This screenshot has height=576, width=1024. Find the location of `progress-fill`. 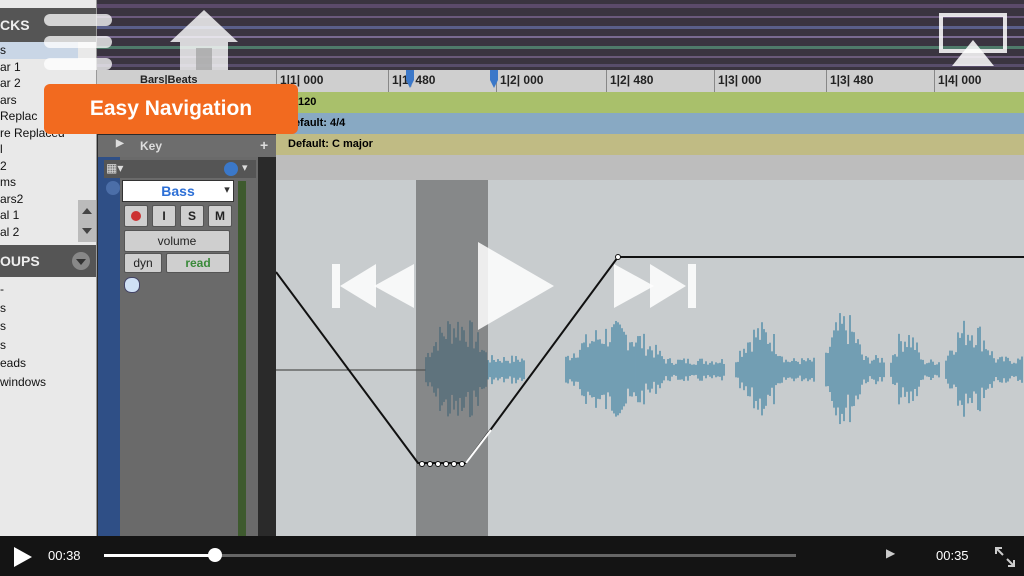

progress-fill is located at coordinates (159, 555).